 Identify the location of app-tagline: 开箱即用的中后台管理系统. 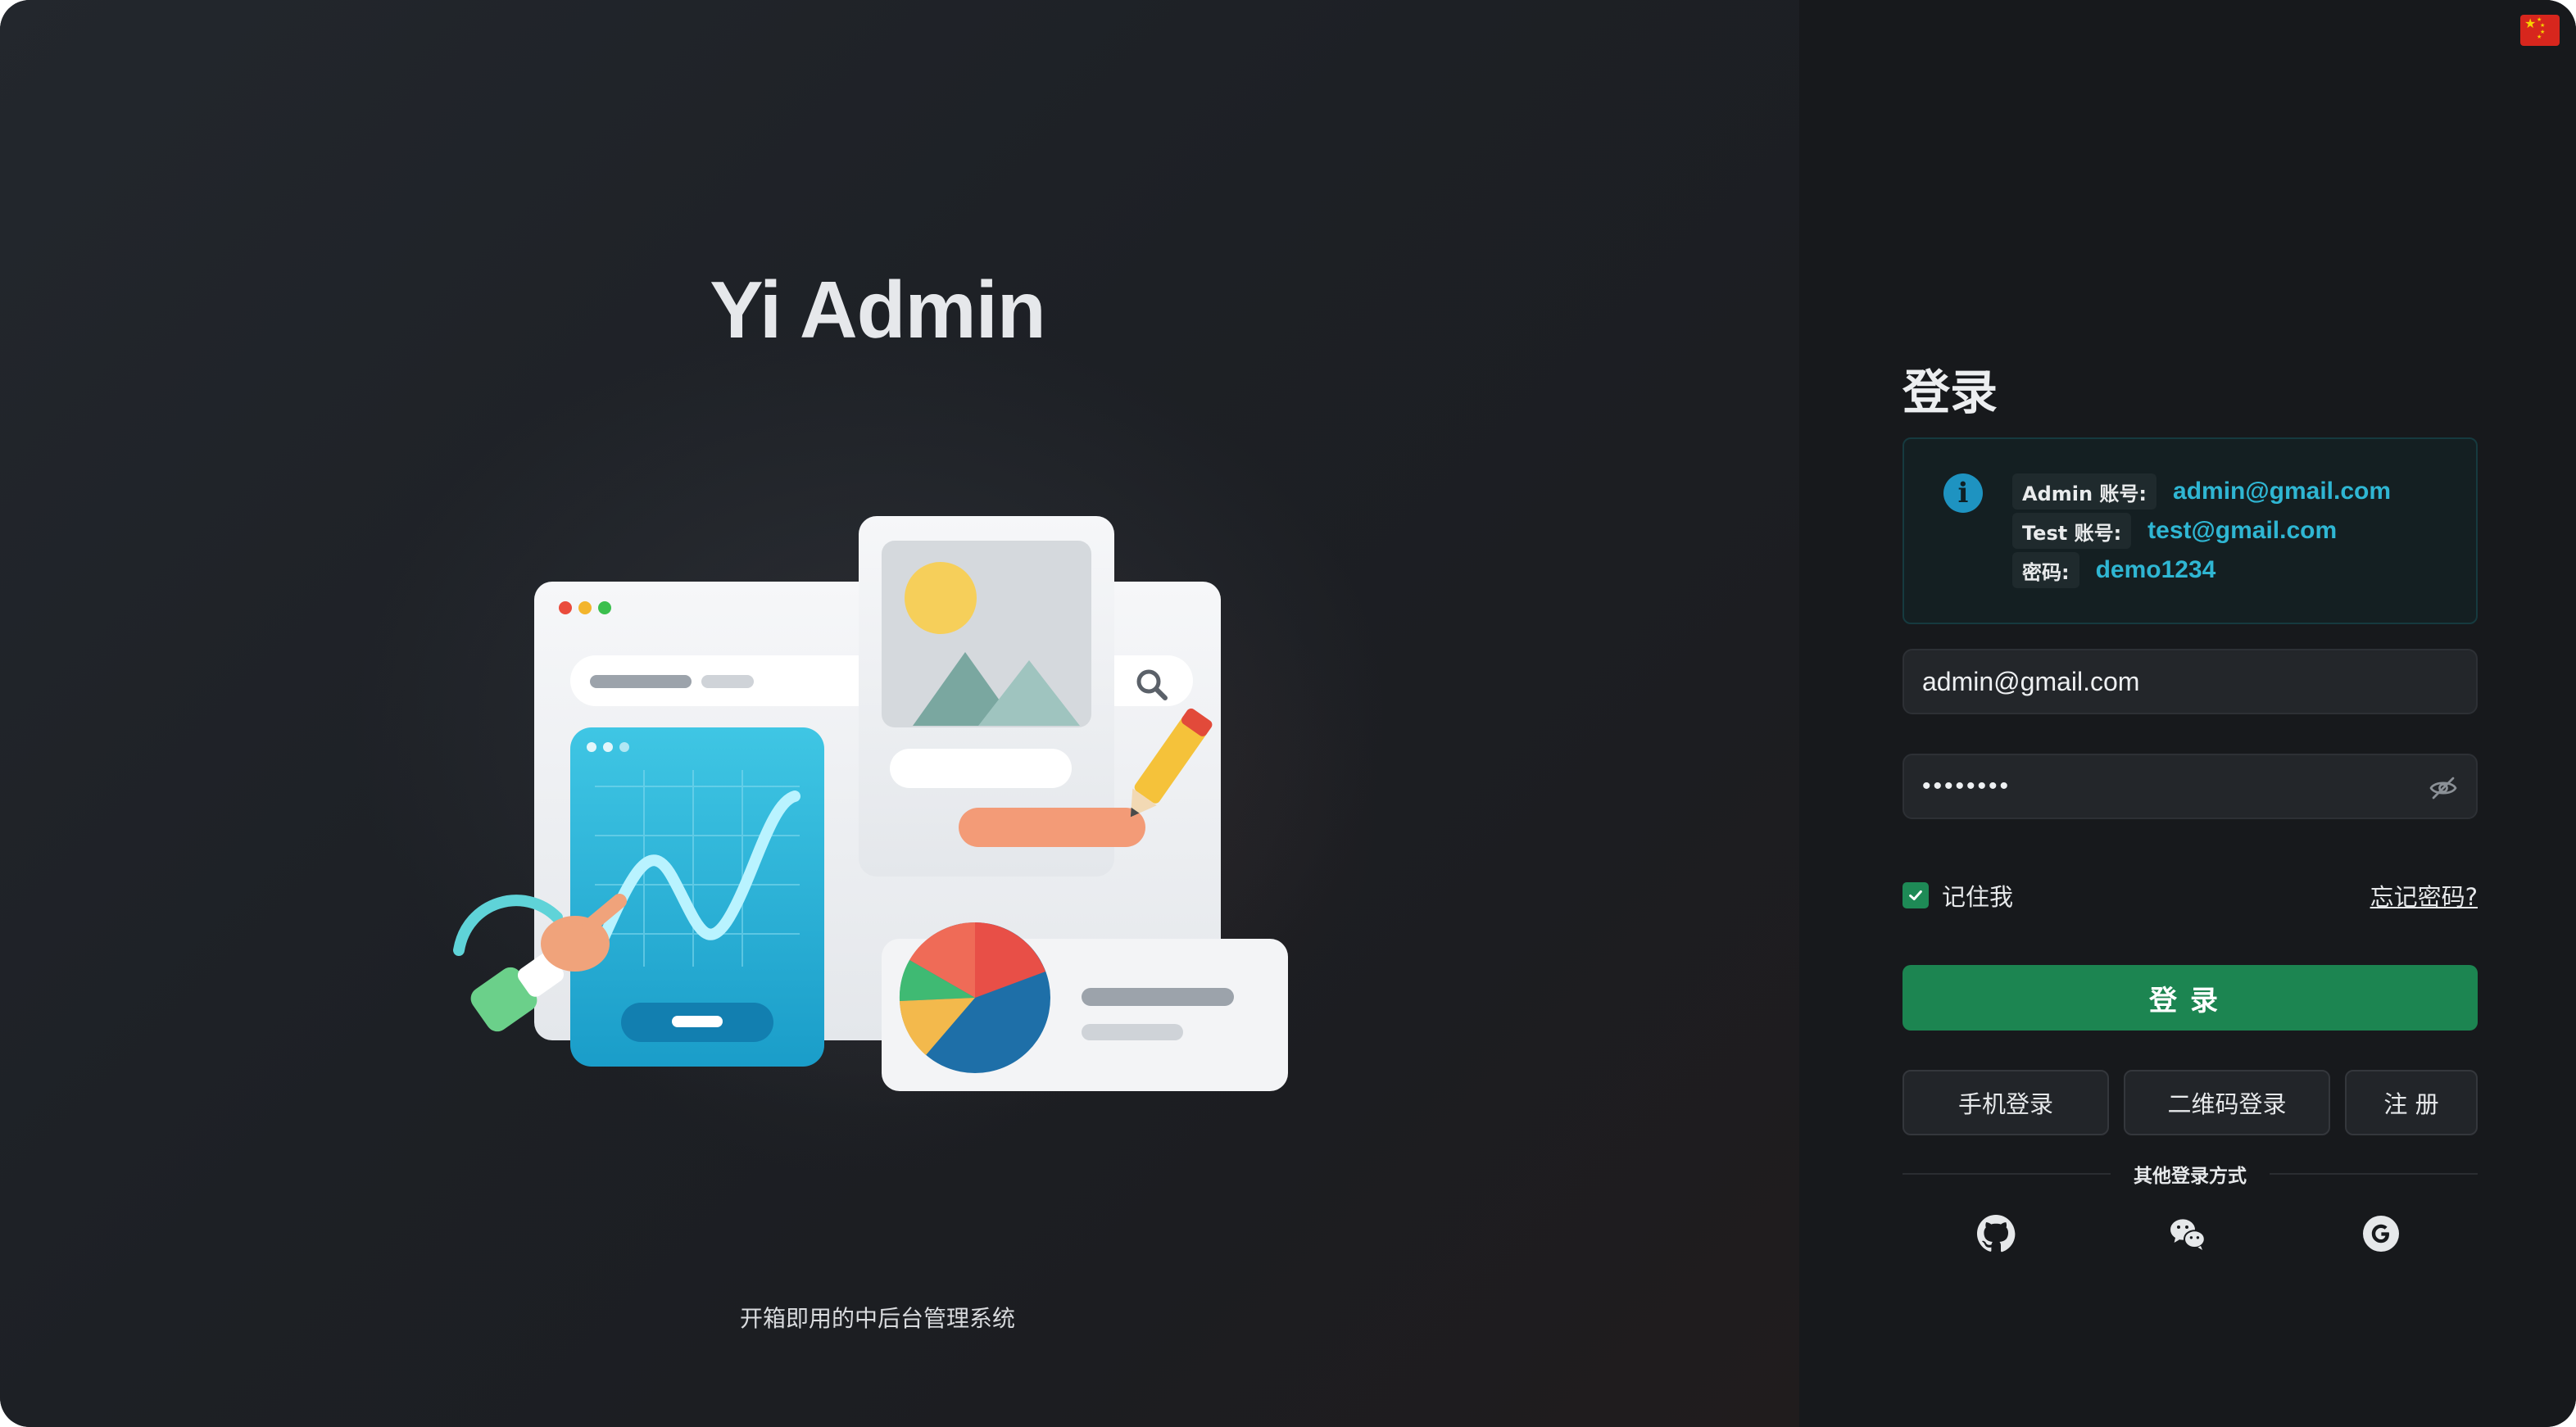
(877, 1318).